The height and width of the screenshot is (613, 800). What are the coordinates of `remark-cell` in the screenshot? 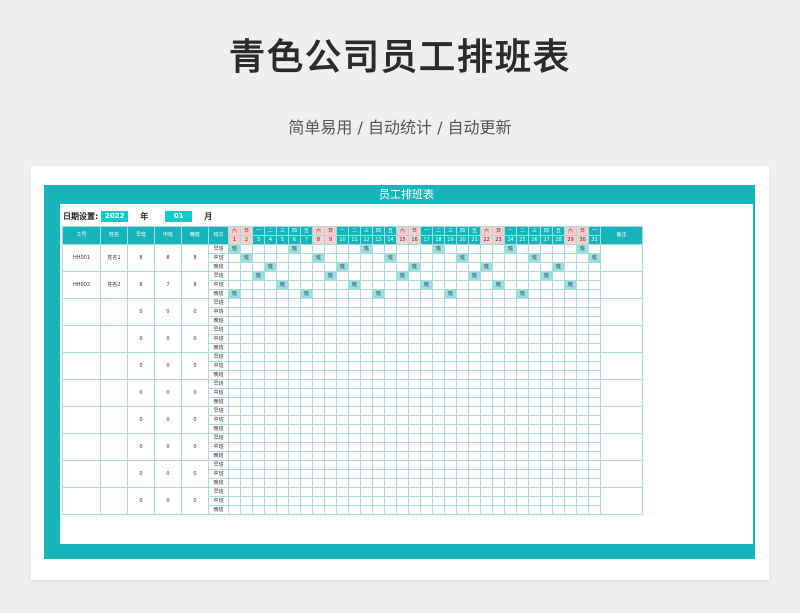 It's located at (621, 393).